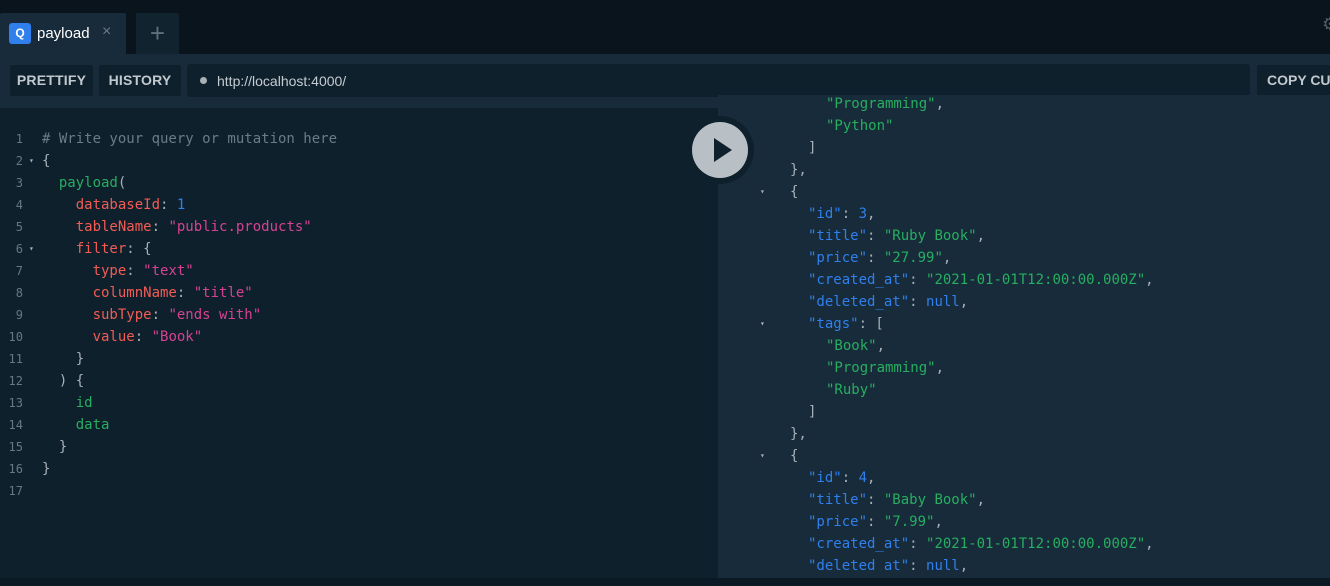 Image resolution: width=1330 pixels, height=586 pixels. Describe the element at coordinates (1326, 24) in the screenshot. I see `gear-icon: ⚙` at that location.